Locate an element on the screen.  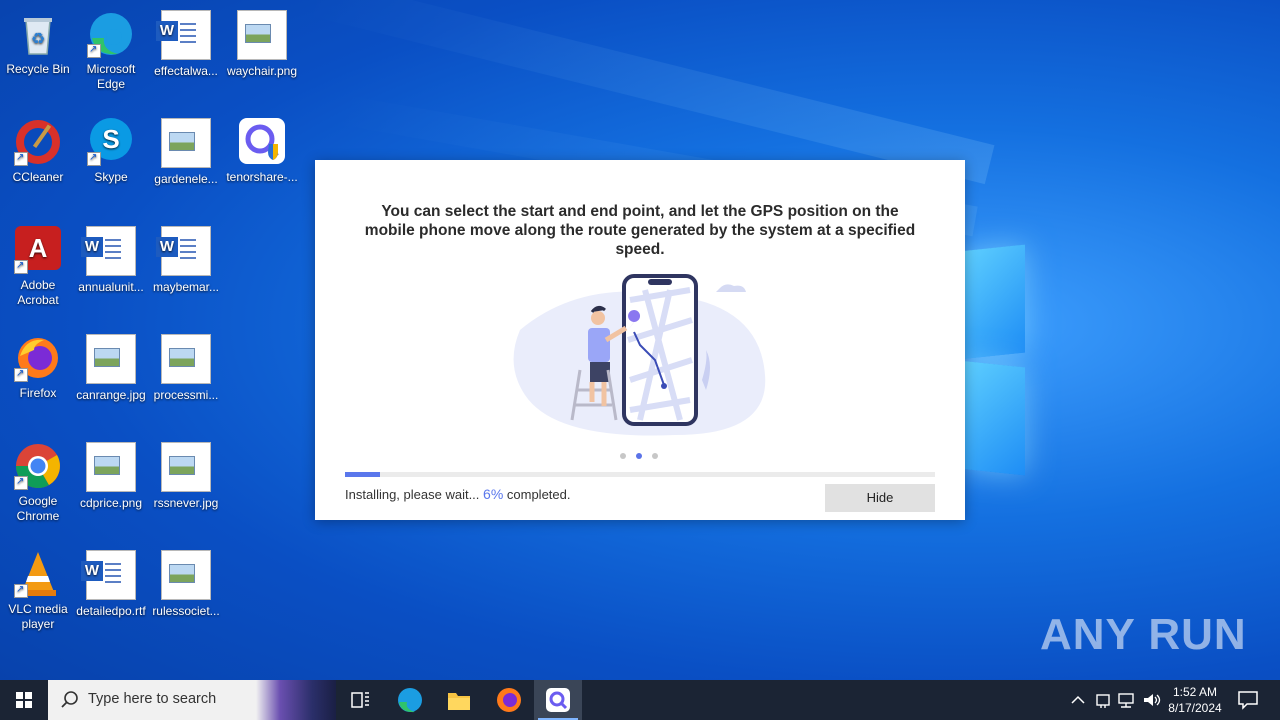
status-suffix: completed. is located at coordinates (538, 494).